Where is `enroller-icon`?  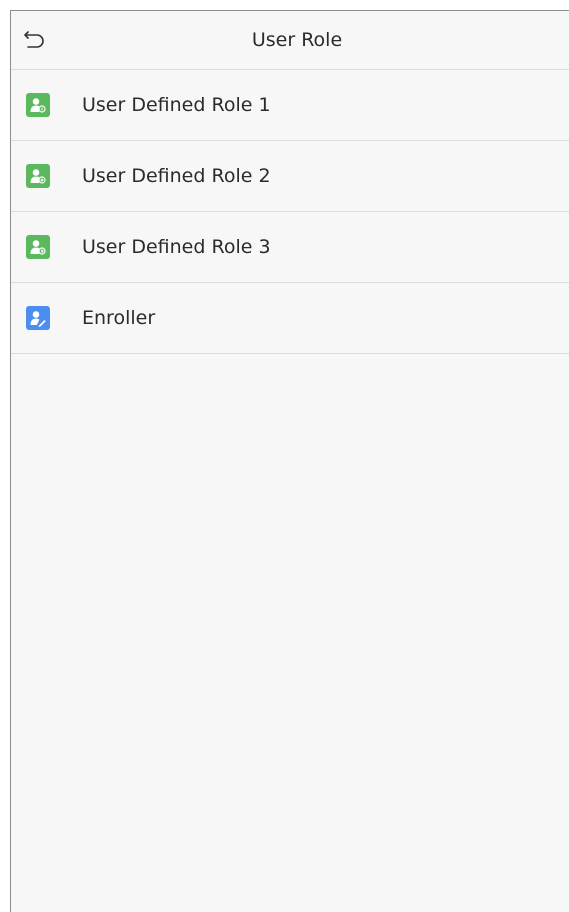
enroller-icon is located at coordinates (38, 318).